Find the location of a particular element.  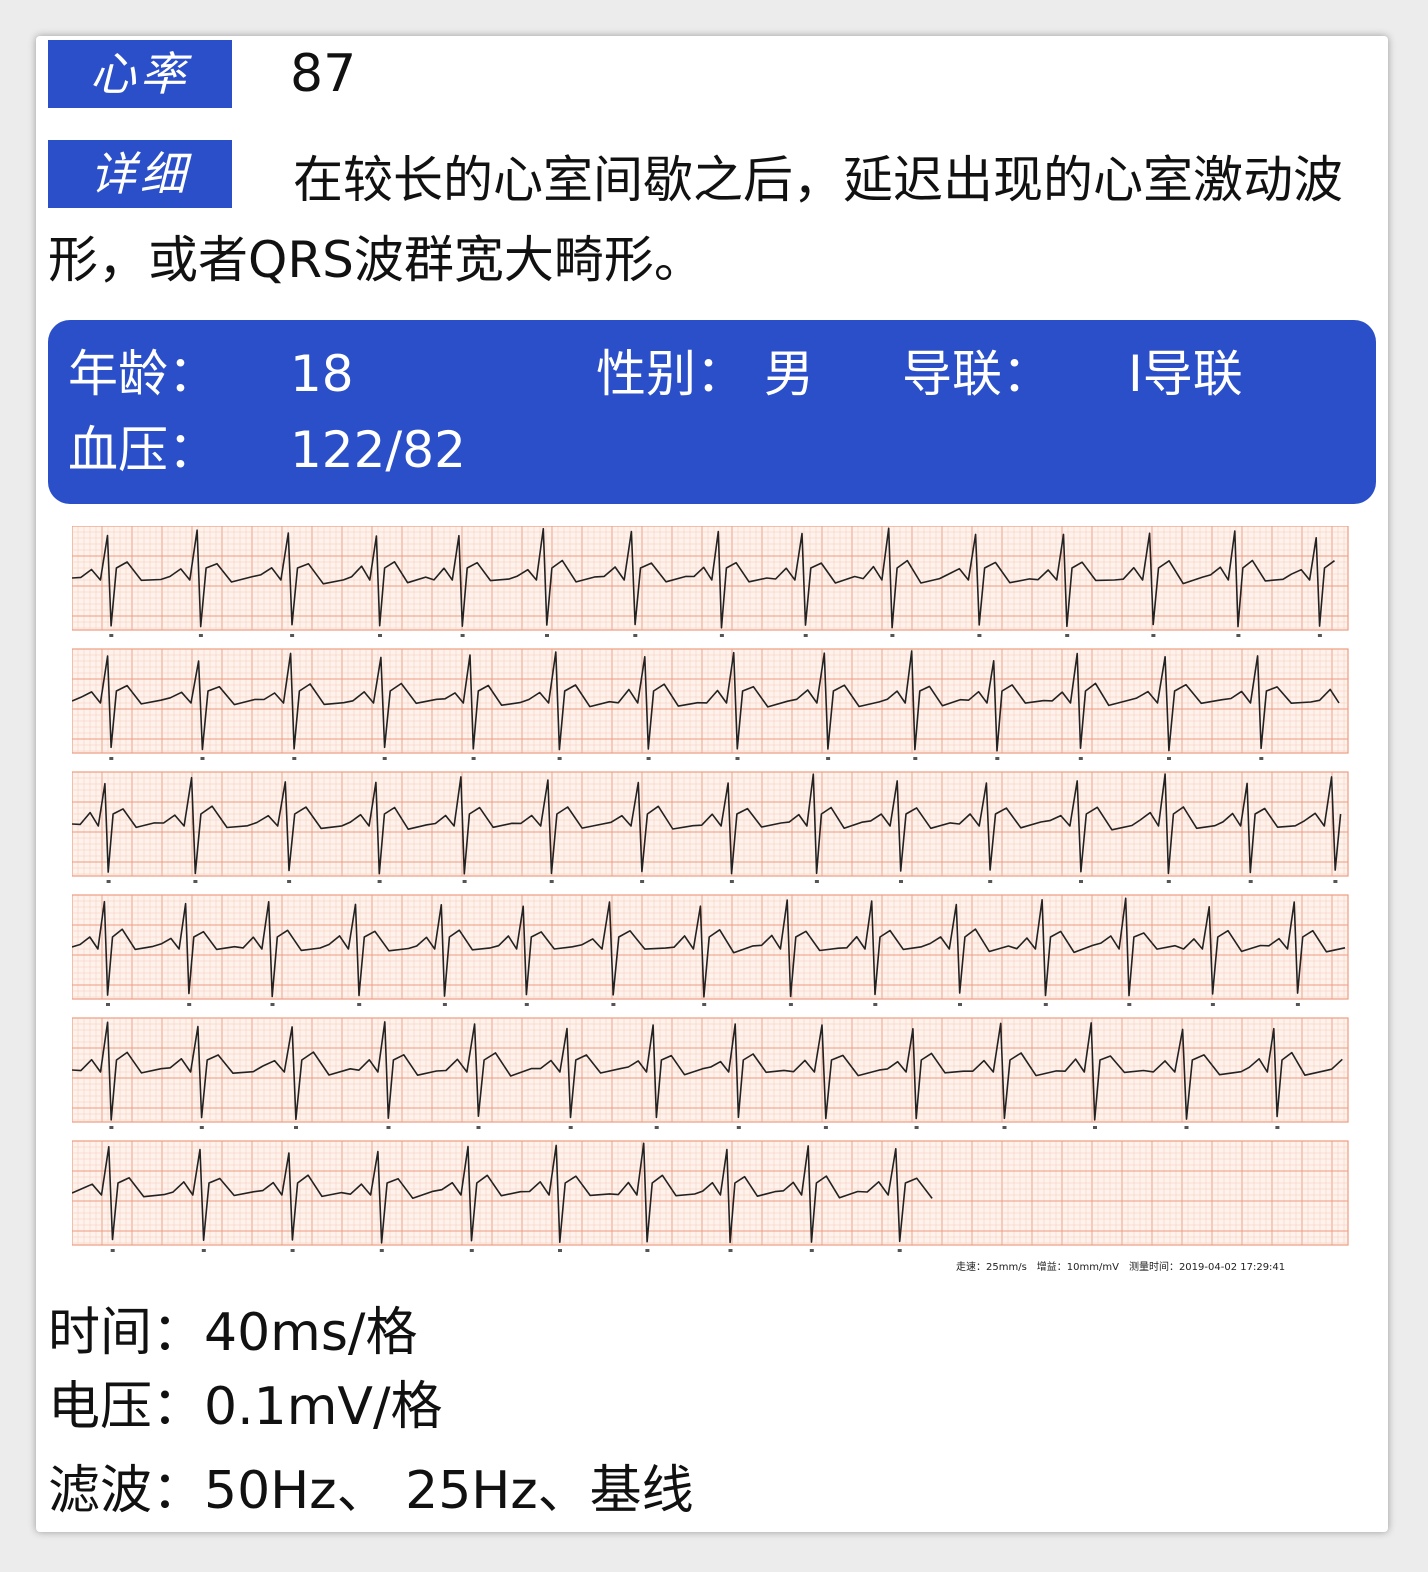

age-label: 年龄： is located at coordinates (143, 374).